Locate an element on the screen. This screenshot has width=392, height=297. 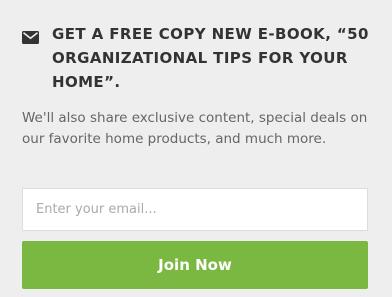
email-input is located at coordinates (195, 209).